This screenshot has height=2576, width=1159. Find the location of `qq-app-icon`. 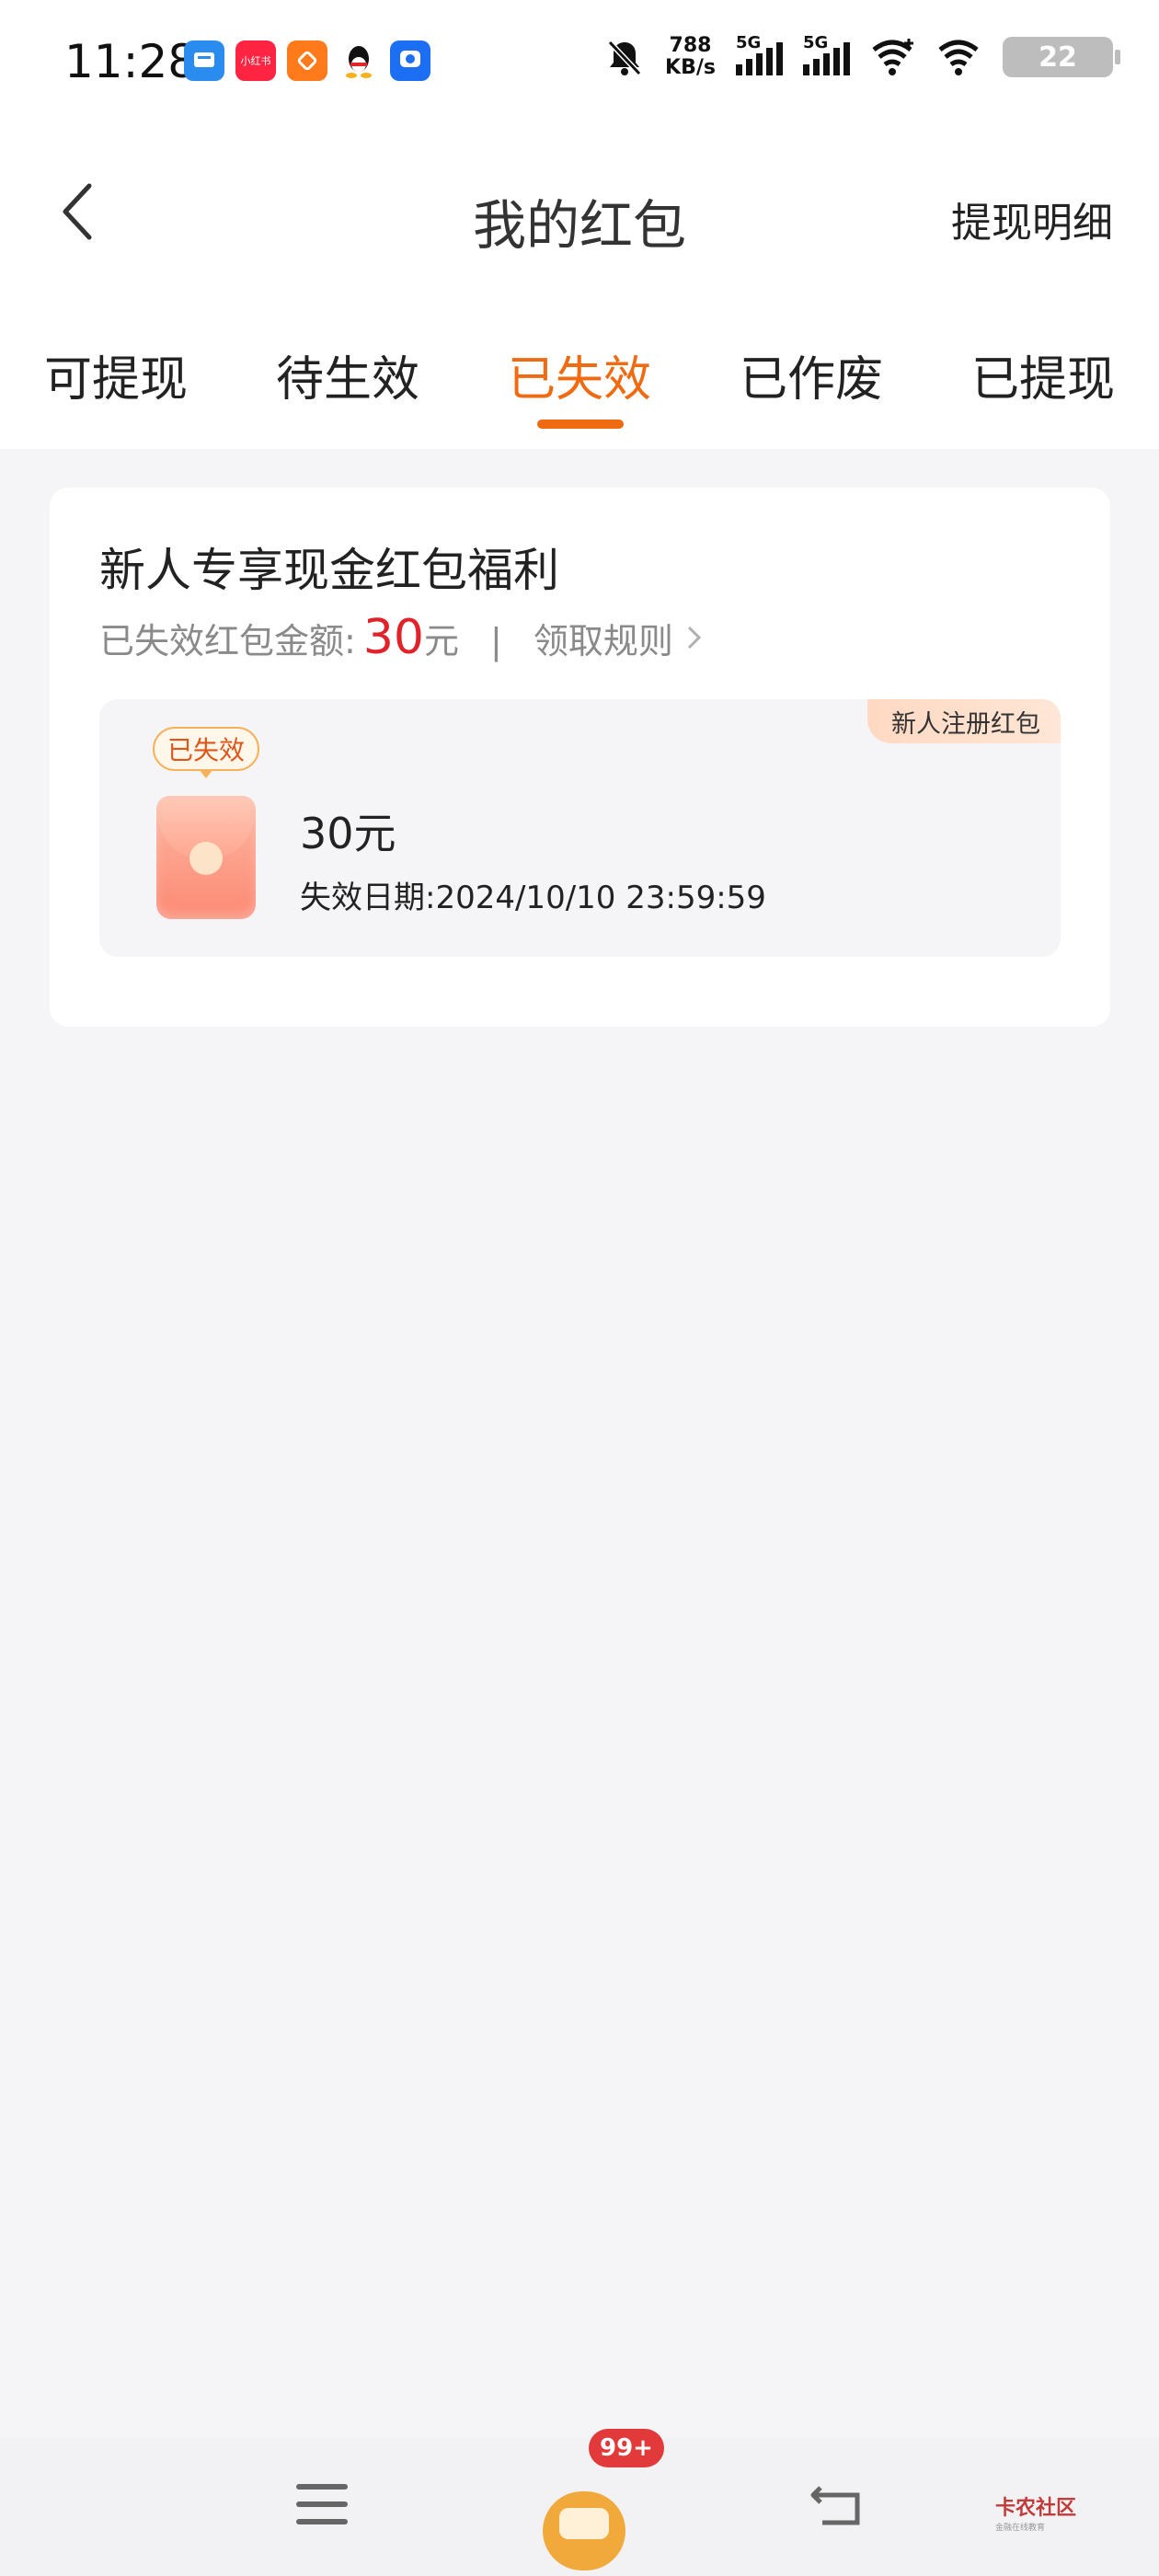

qq-app-icon is located at coordinates (359, 60).